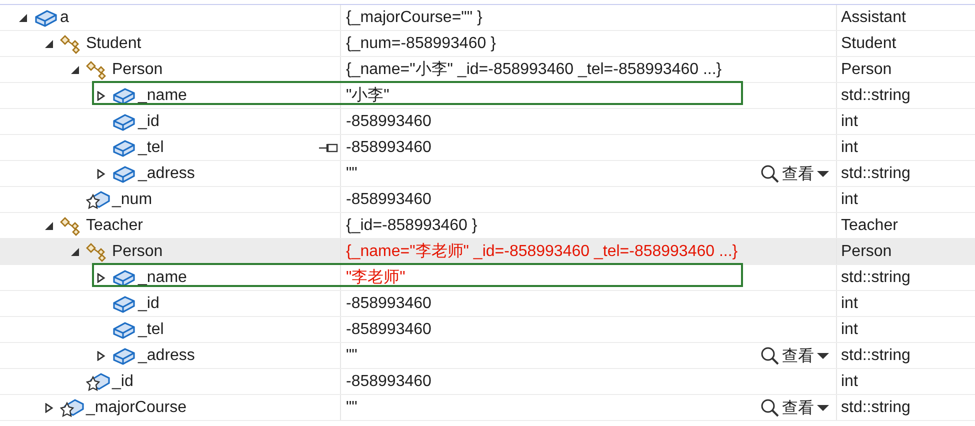  Describe the element at coordinates (873, 17) in the screenshot. I see `variable-type: Assistant` at that location.